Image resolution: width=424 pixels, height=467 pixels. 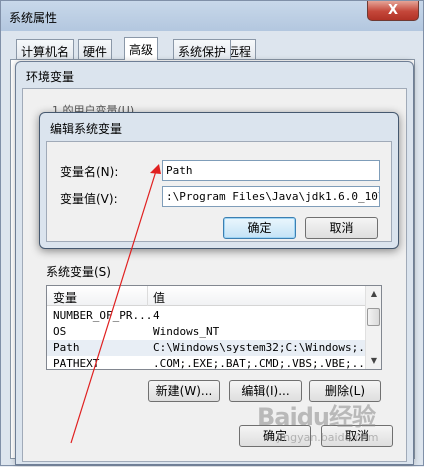 What do you see at coordinates (328, 437) in the screenshot?
I see `watermark-url: jingyan.baidu.com` at bounding box center [328, 437].